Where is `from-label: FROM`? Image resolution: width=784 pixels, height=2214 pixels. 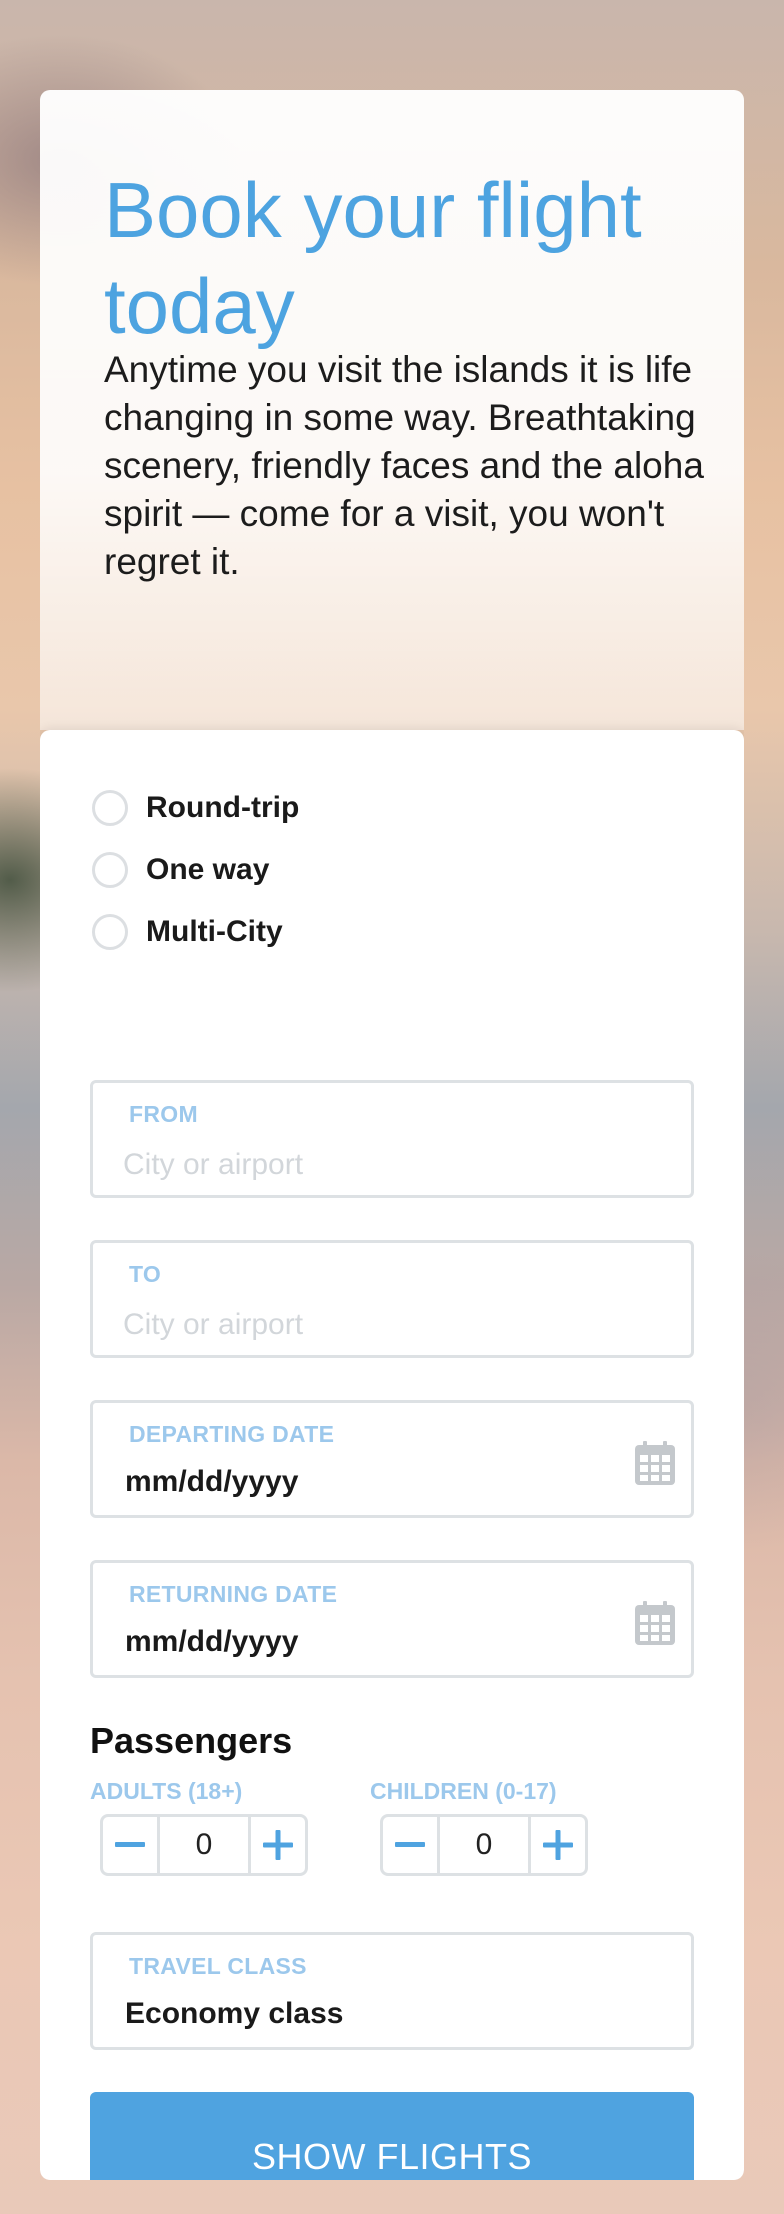 from-label: FROM is located at coordinates (163, 1114).